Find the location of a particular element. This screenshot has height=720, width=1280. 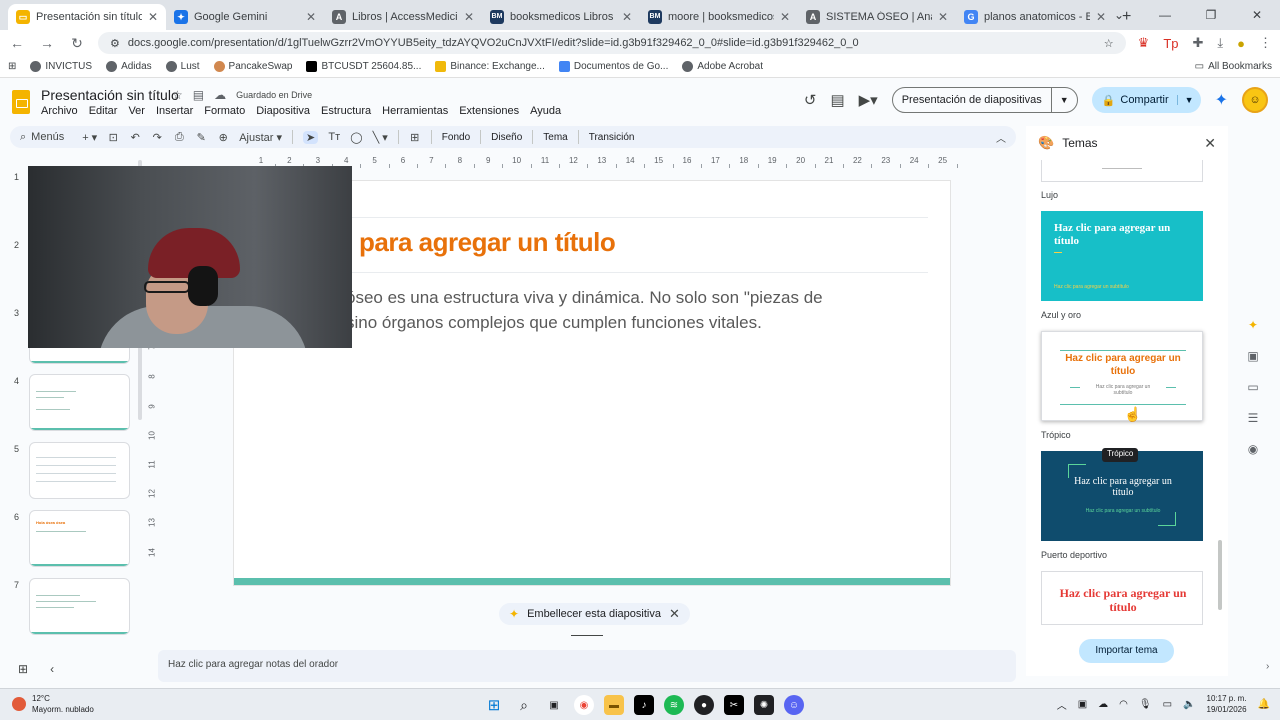

tab-slides: ▭ Presentación sin título - Present ✕ is located at coordinates (87, 17).